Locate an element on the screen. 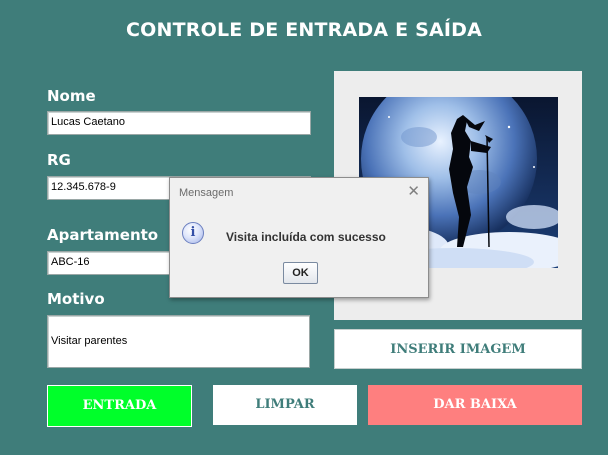 Image resolution: width=608 pixels, height=455 pixels. ok-button: OK is located at coordinates (300, 273).